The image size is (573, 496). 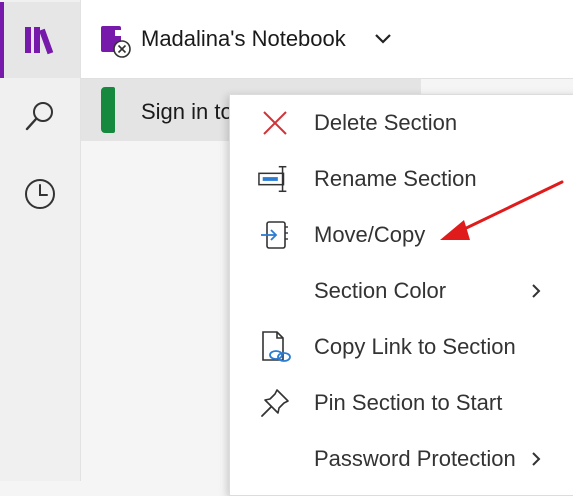 What do you see at coordinates (383, 39) in the screenshot?
I see `chevron-down-icon` at bounding box center [383, 39].